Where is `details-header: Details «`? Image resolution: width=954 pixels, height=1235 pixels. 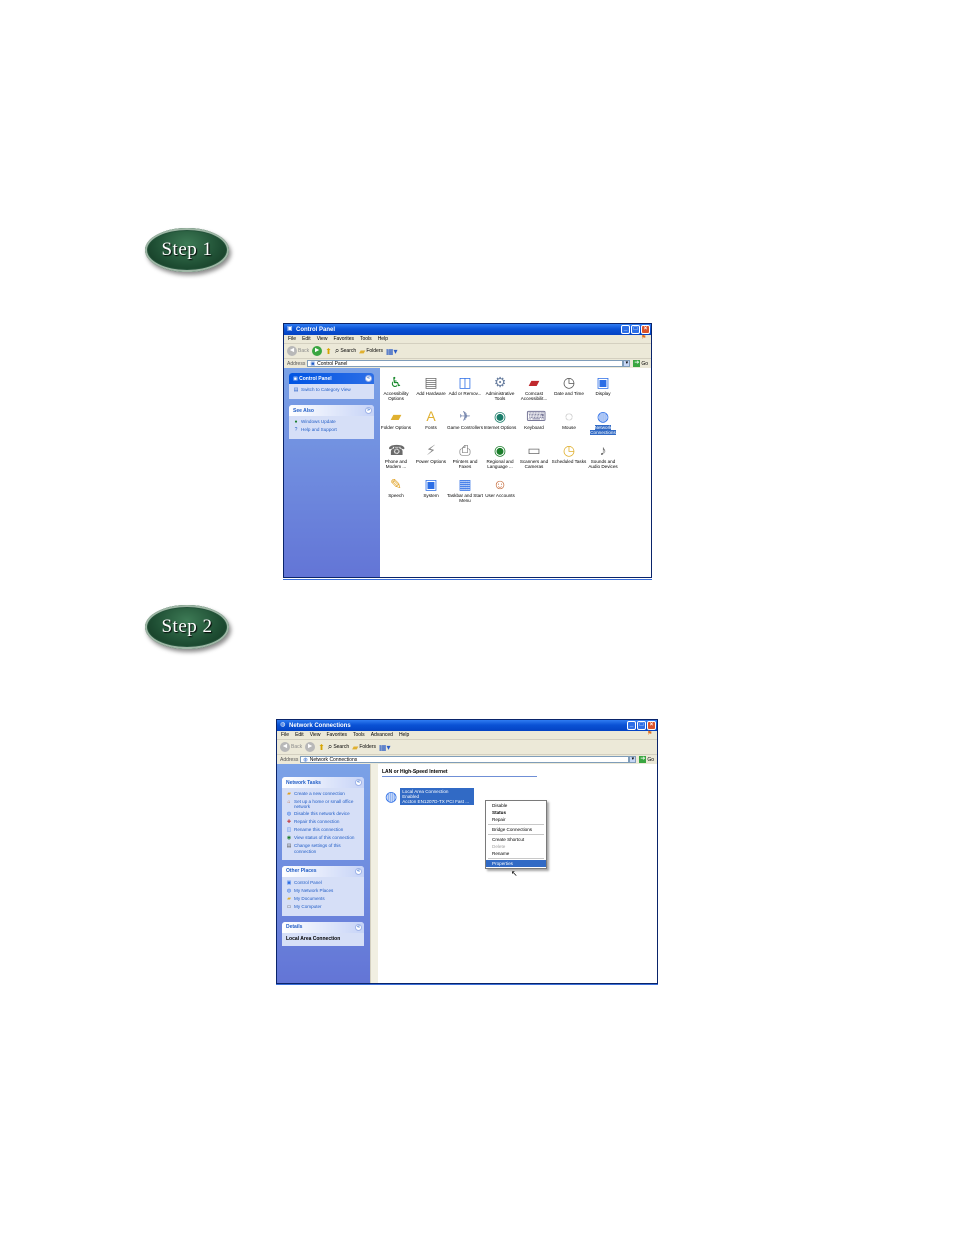
details-header: Details « is located at coordinates (323, 927).